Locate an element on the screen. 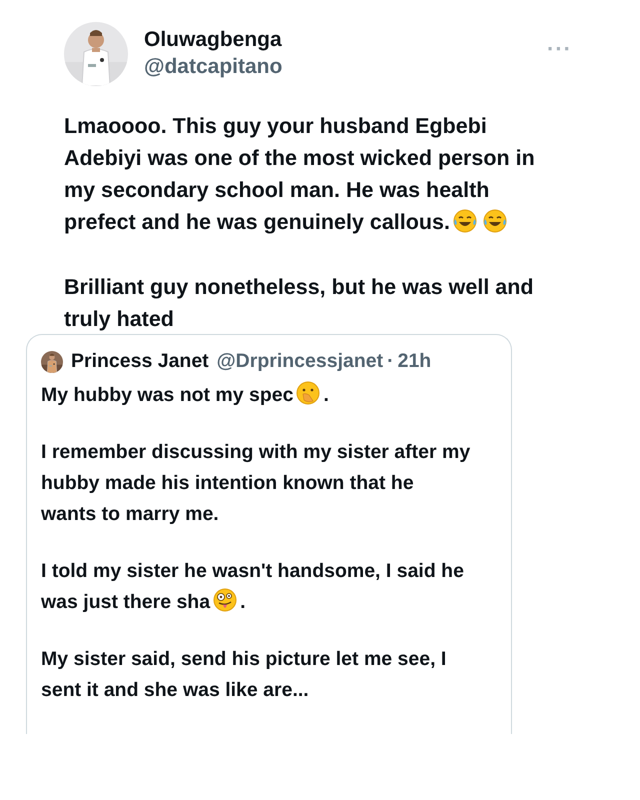 Image resolution: width=640 pixels, height=800 pixels. zany-face-icon is located at coordinates (225, 600).